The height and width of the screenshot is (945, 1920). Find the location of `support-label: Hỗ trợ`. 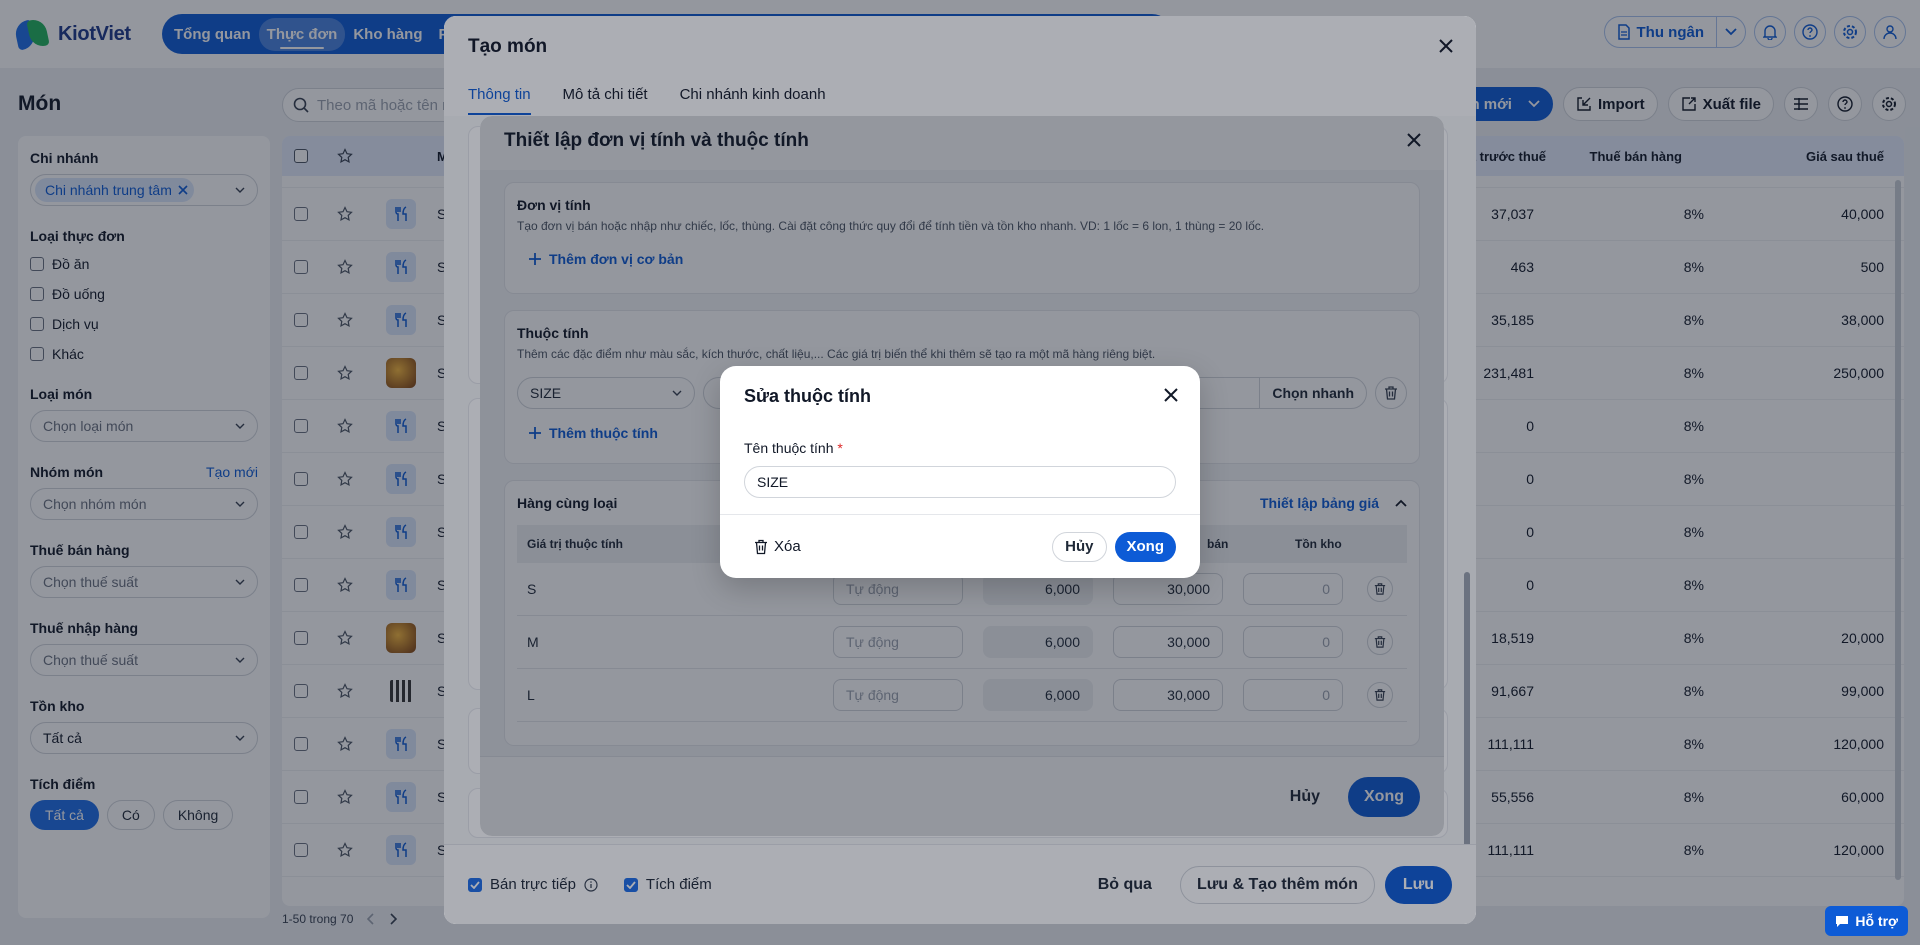

support-label: Hỗ trợ is located at coordinates (1876, 921).